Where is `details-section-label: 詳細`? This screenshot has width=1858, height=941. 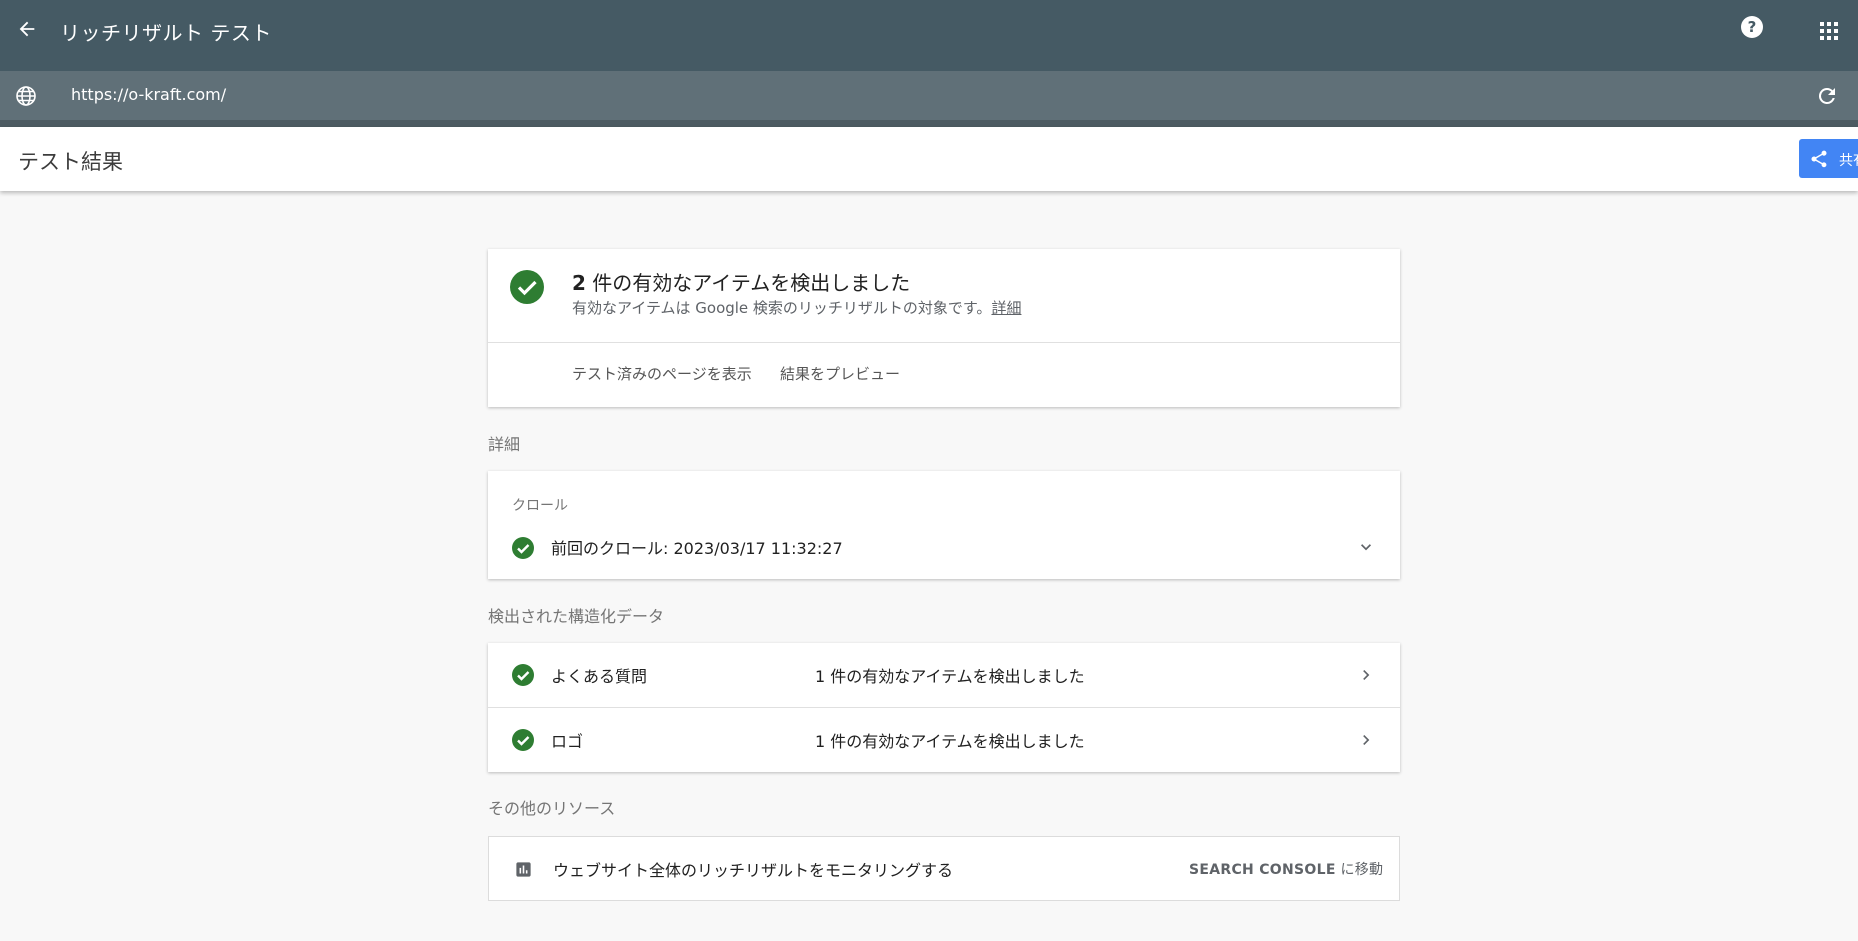 details-section-label: 詳細 is located at coordinates (504, 444).